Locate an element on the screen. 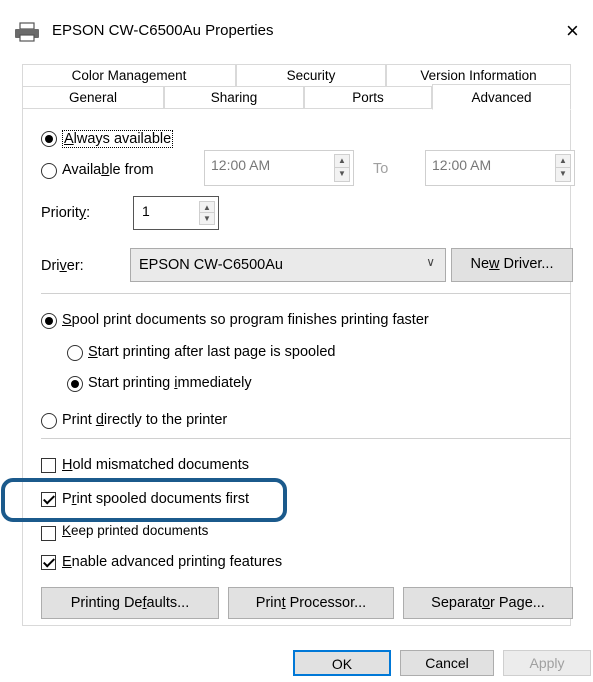 The image size is (593, 682). tab-security: Security is located at coordinates (311, 75).